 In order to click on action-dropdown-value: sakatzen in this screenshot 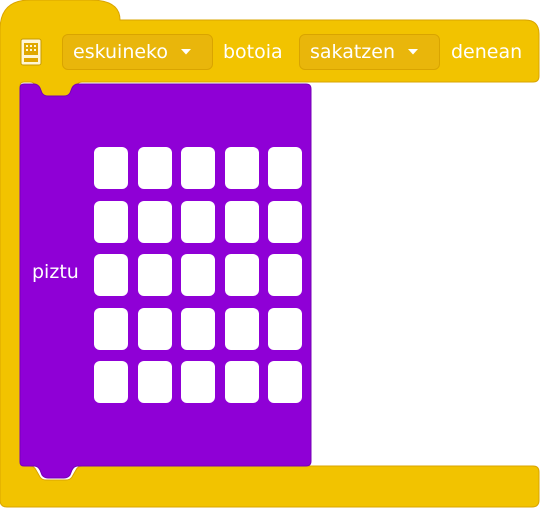, I will do `click(353, 52)`.